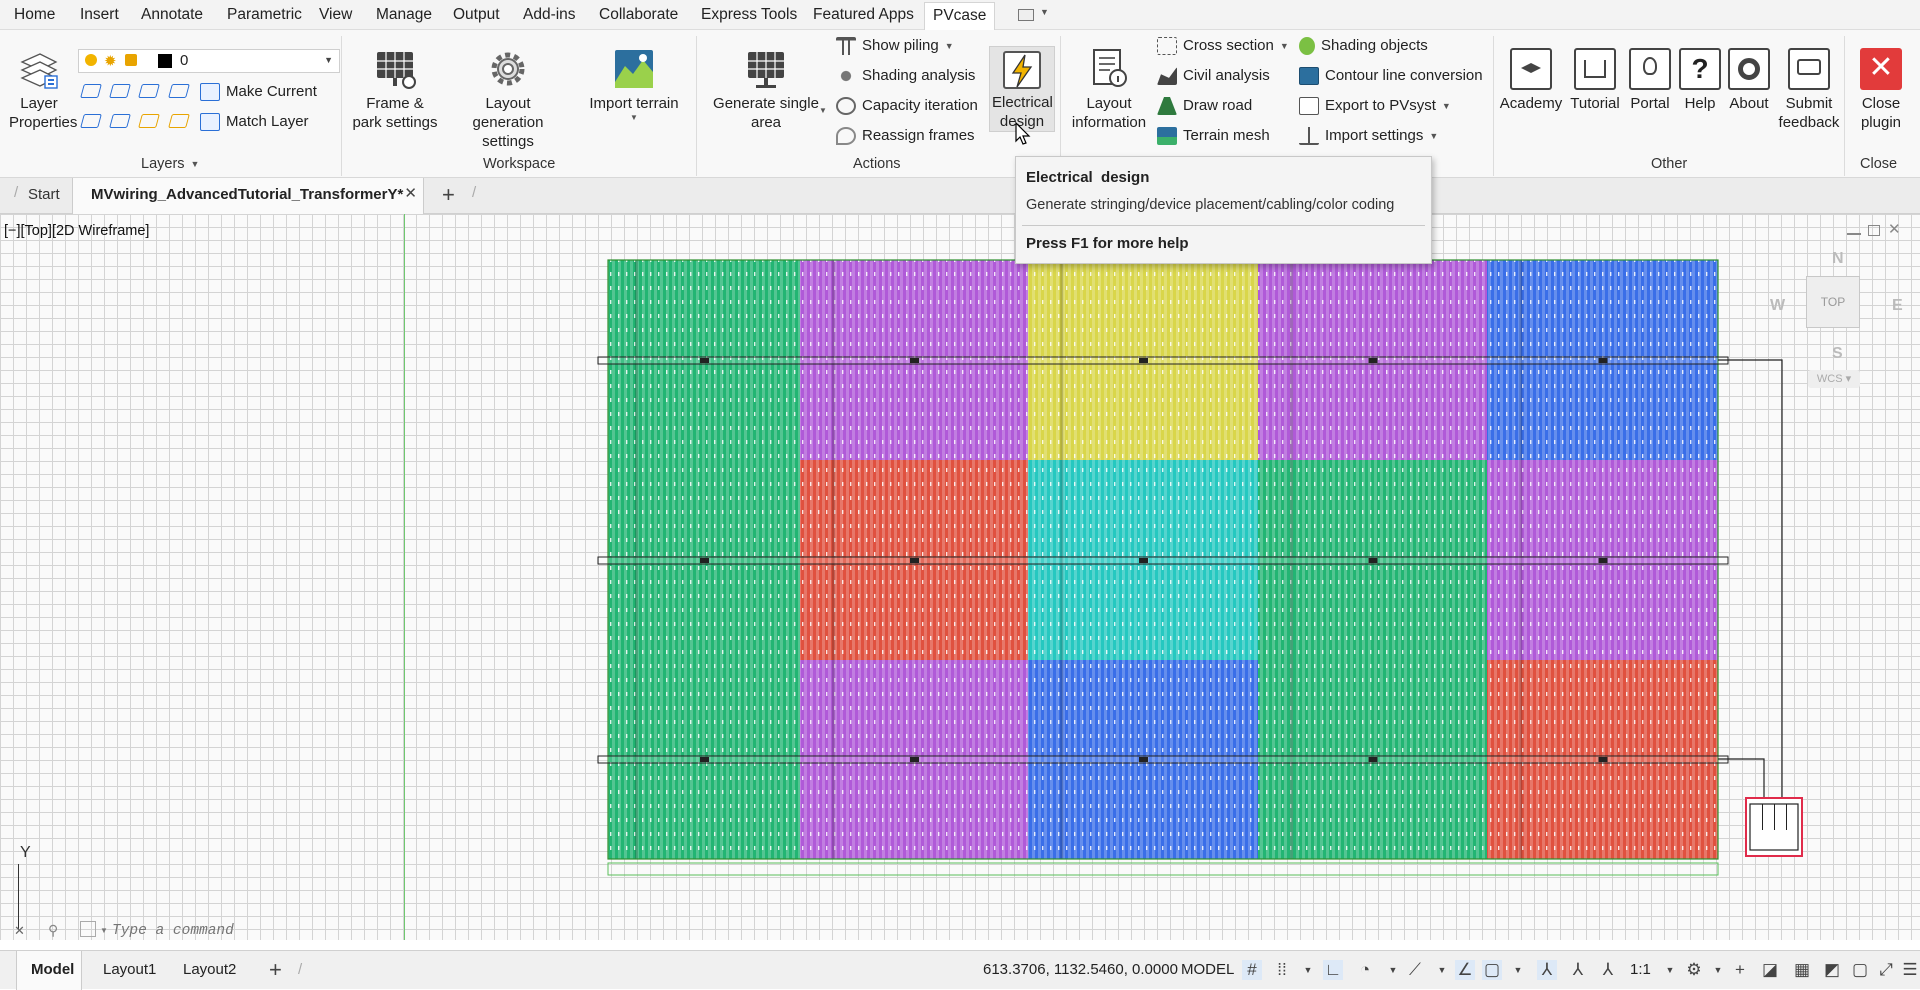 The height and width of the screenshot is (990, 1920). I want to click on hamburger-menu-icon: ☰, so click(1910, 970).